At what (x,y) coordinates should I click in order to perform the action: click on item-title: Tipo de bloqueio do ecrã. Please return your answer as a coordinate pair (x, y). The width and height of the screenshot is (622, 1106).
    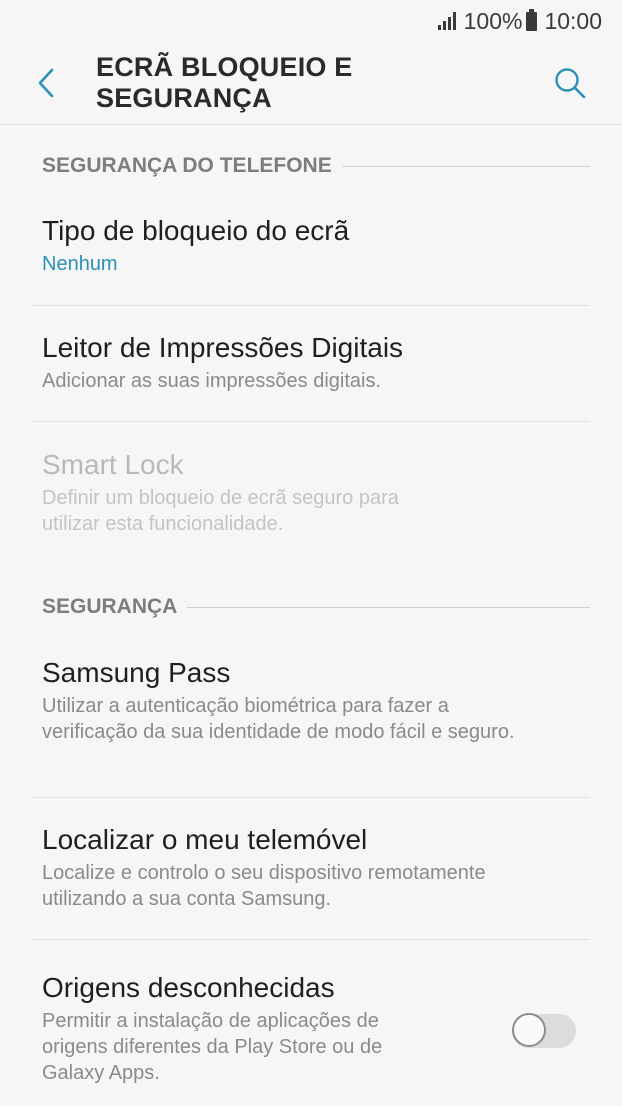
    Looking at the image, I should click on (196, 230).